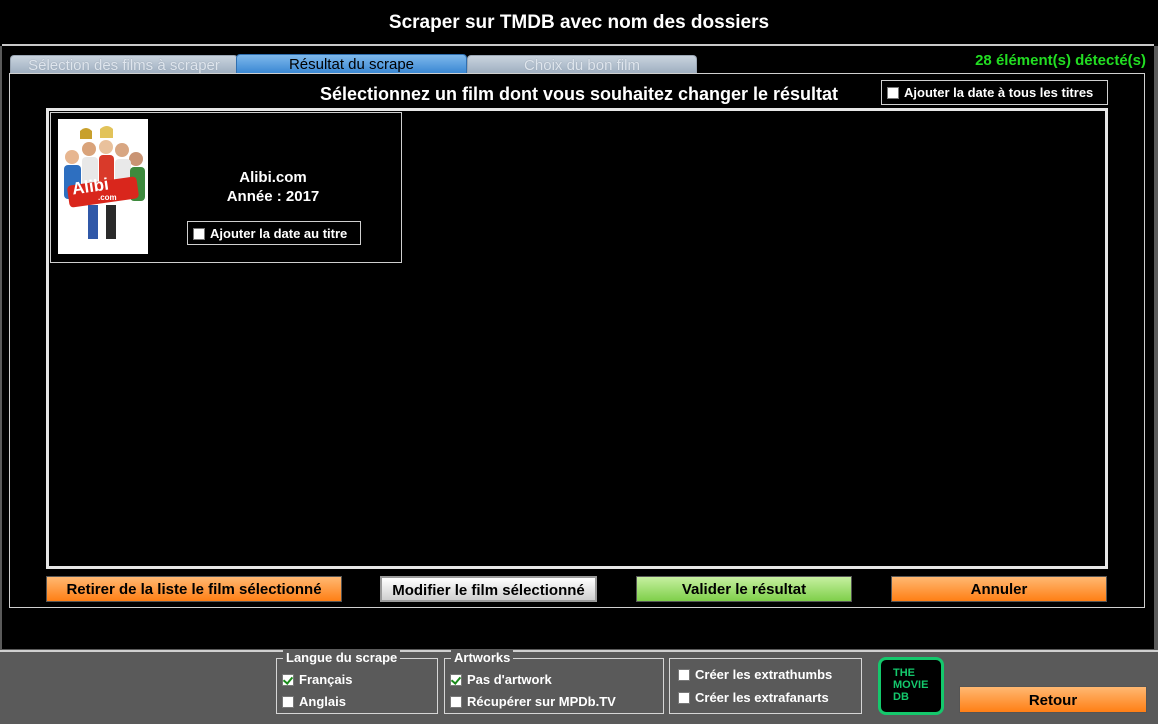  I want to click on title-bar: Scraper sur TMDB avec nom des dossiers, so click(579, 23).